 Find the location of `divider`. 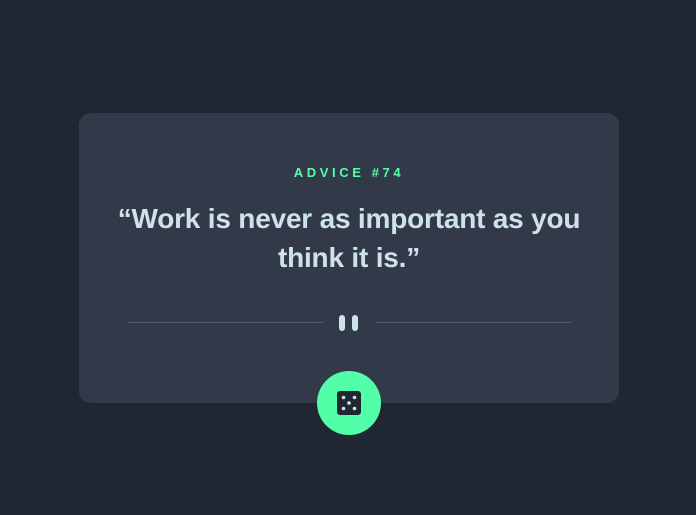

divider is located at coordinates (349, 323).